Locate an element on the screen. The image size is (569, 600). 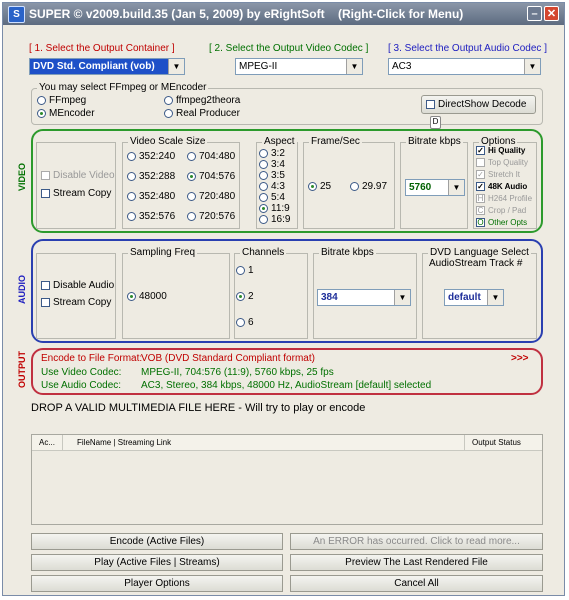
scale-352-288-radio: 352:288 is located at coordinates (151, 176).